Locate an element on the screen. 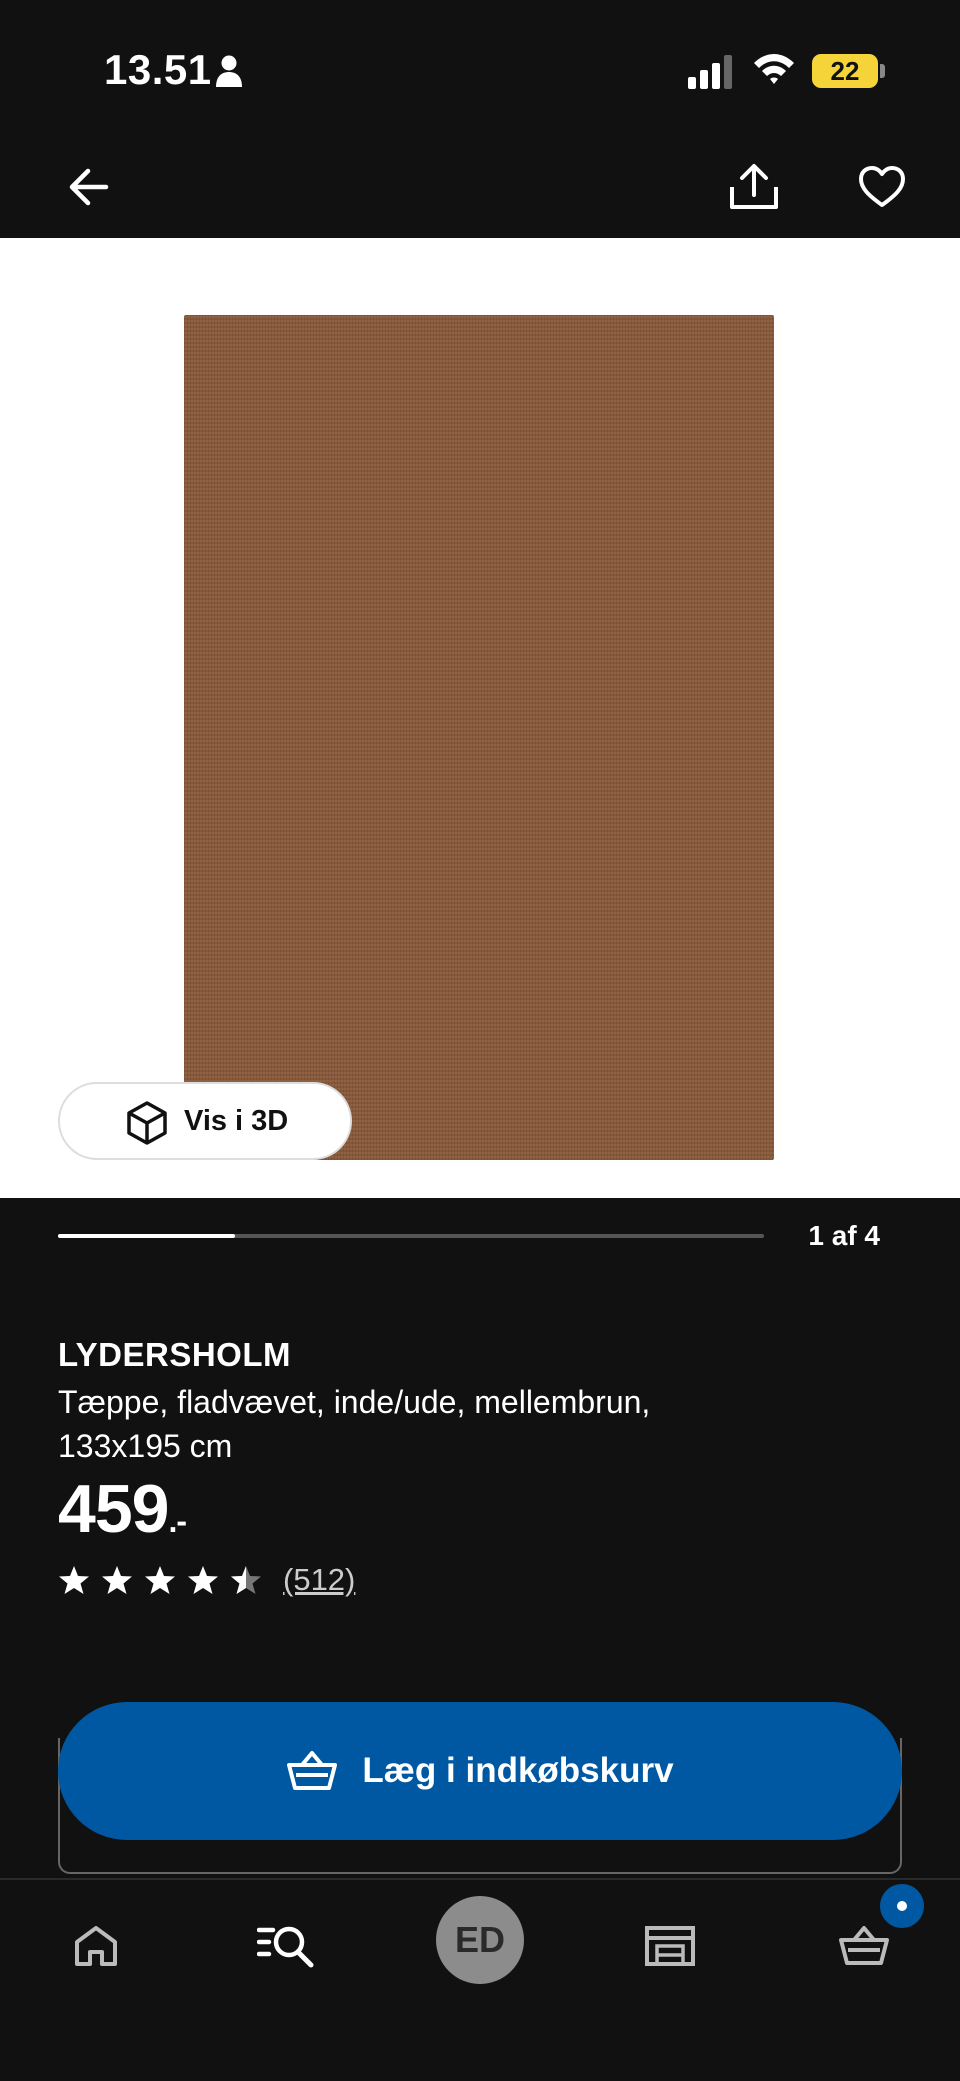 Image resolution: width=960 pixels, height=2081 pixels. basket-icon is located at coordinates (312, 1770).